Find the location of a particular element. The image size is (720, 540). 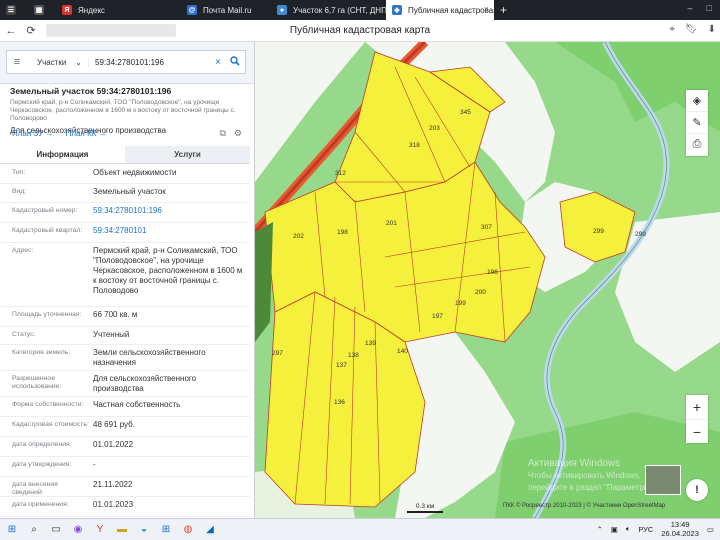

url-field is located at coordinates (111, 30).